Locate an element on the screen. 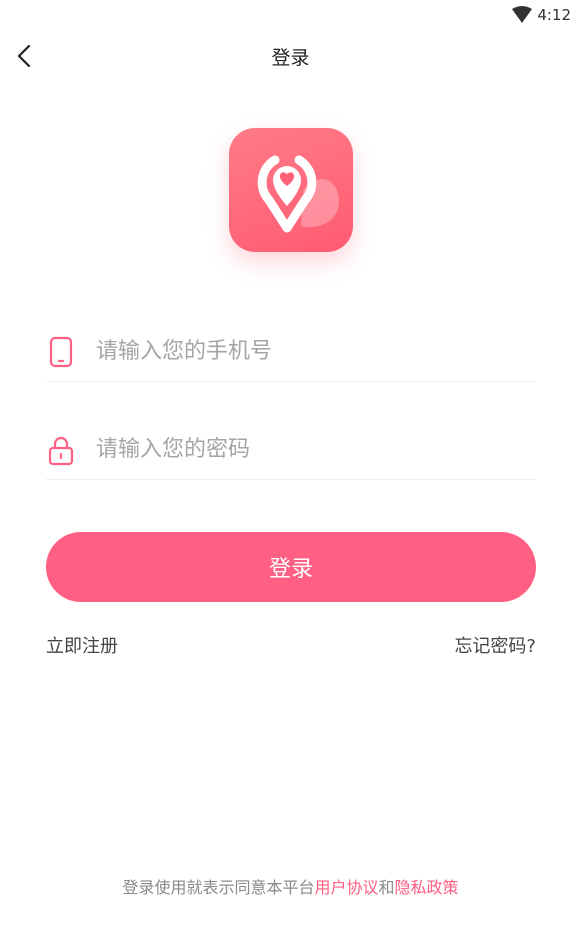  password-field-row is located at coordinates (291, 450).